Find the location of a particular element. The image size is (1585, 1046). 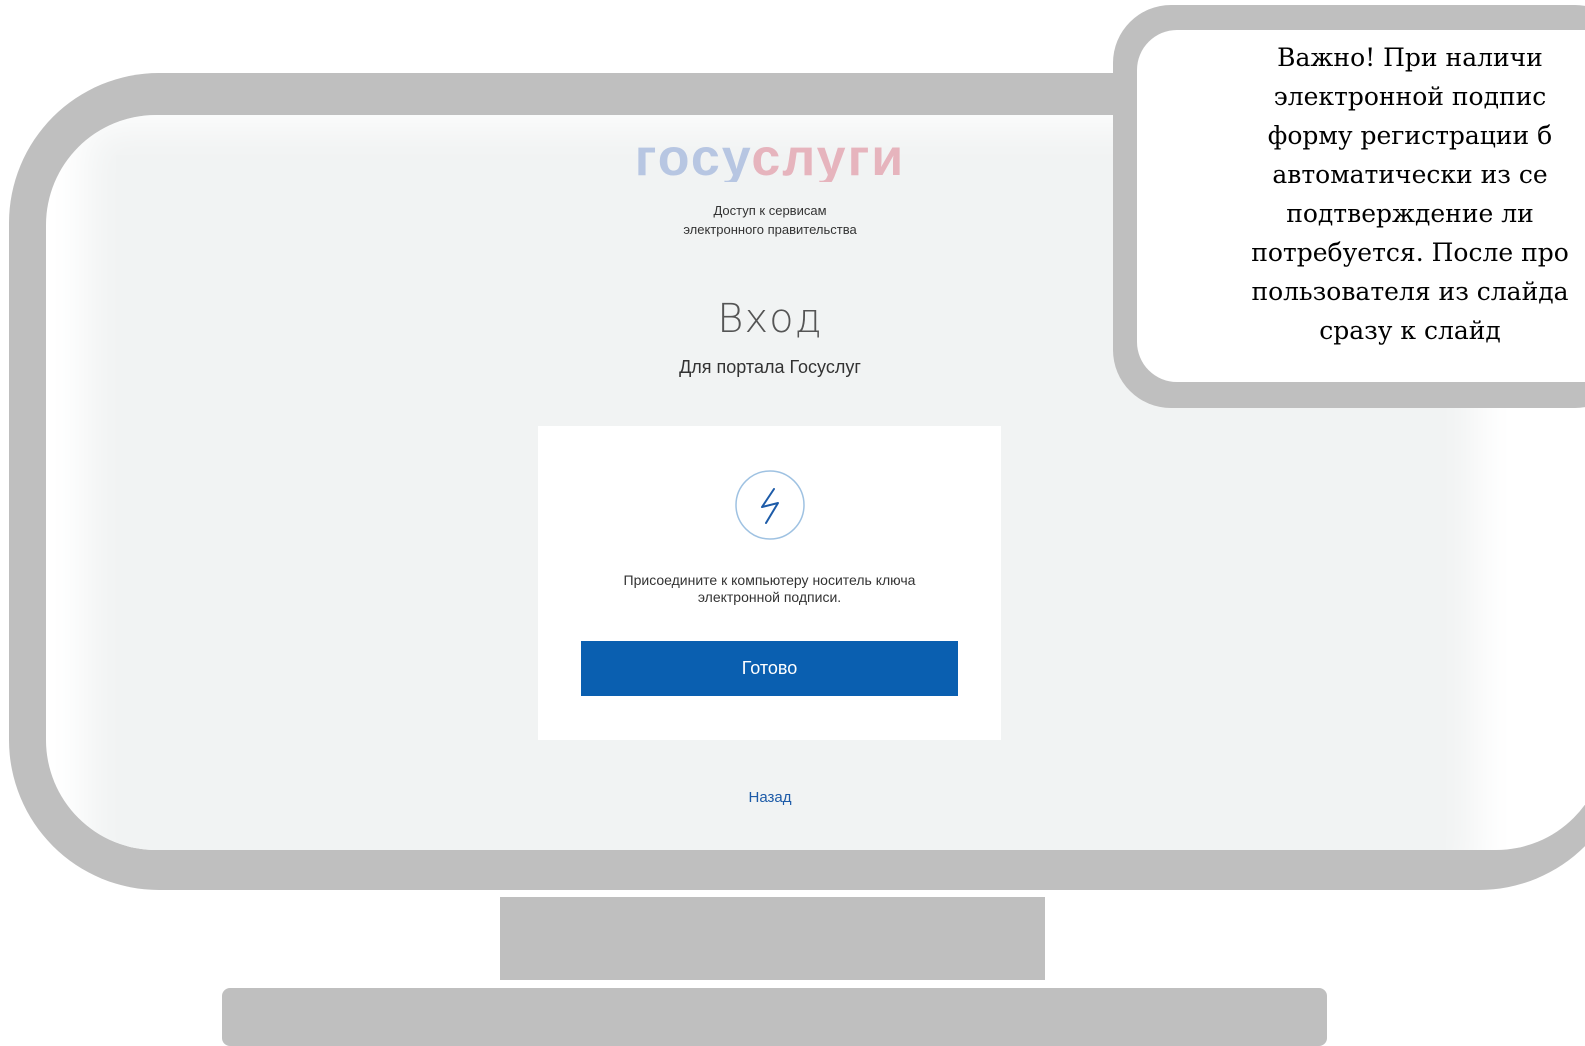

message-line1: Присоедините к компьютеру носитель ключа is located at coordinates (769, 580).